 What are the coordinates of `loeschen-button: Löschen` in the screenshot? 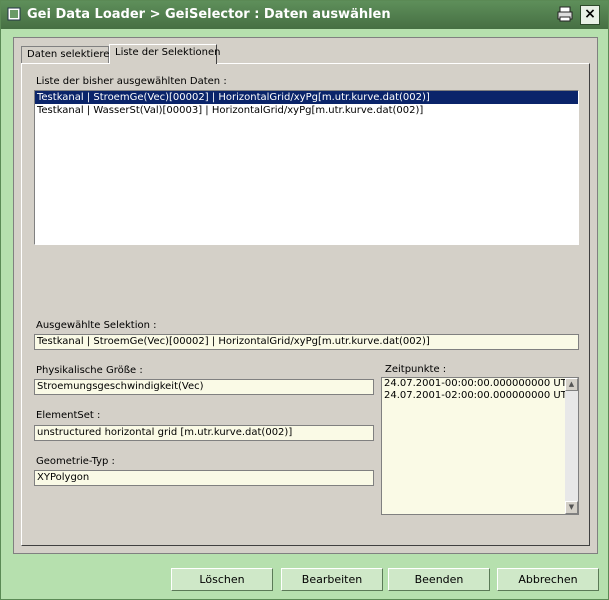 It's located at (222, 579).